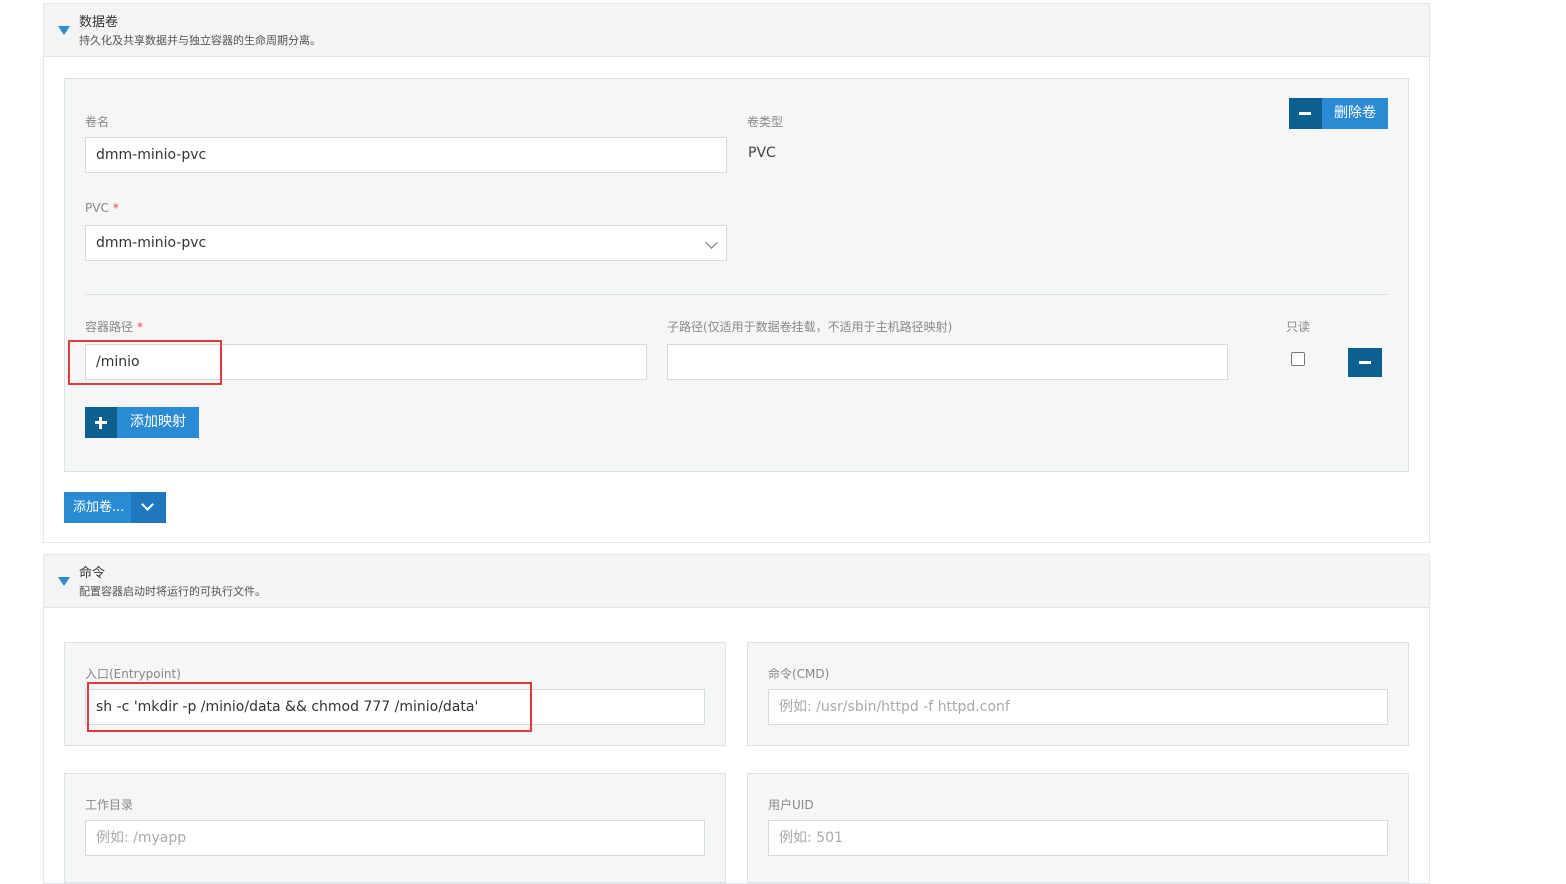 The image size is (1566, 884). Describe the element at coordinates (799, 674) in the screenshot. I see `cmd-label: 命令(CMD)` at that location.